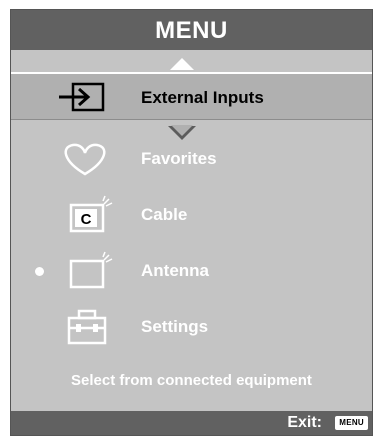 This screenshot has width=382, height=438. I want to click on menu-item-external-inputs: External Inputs, so click(191, 96).